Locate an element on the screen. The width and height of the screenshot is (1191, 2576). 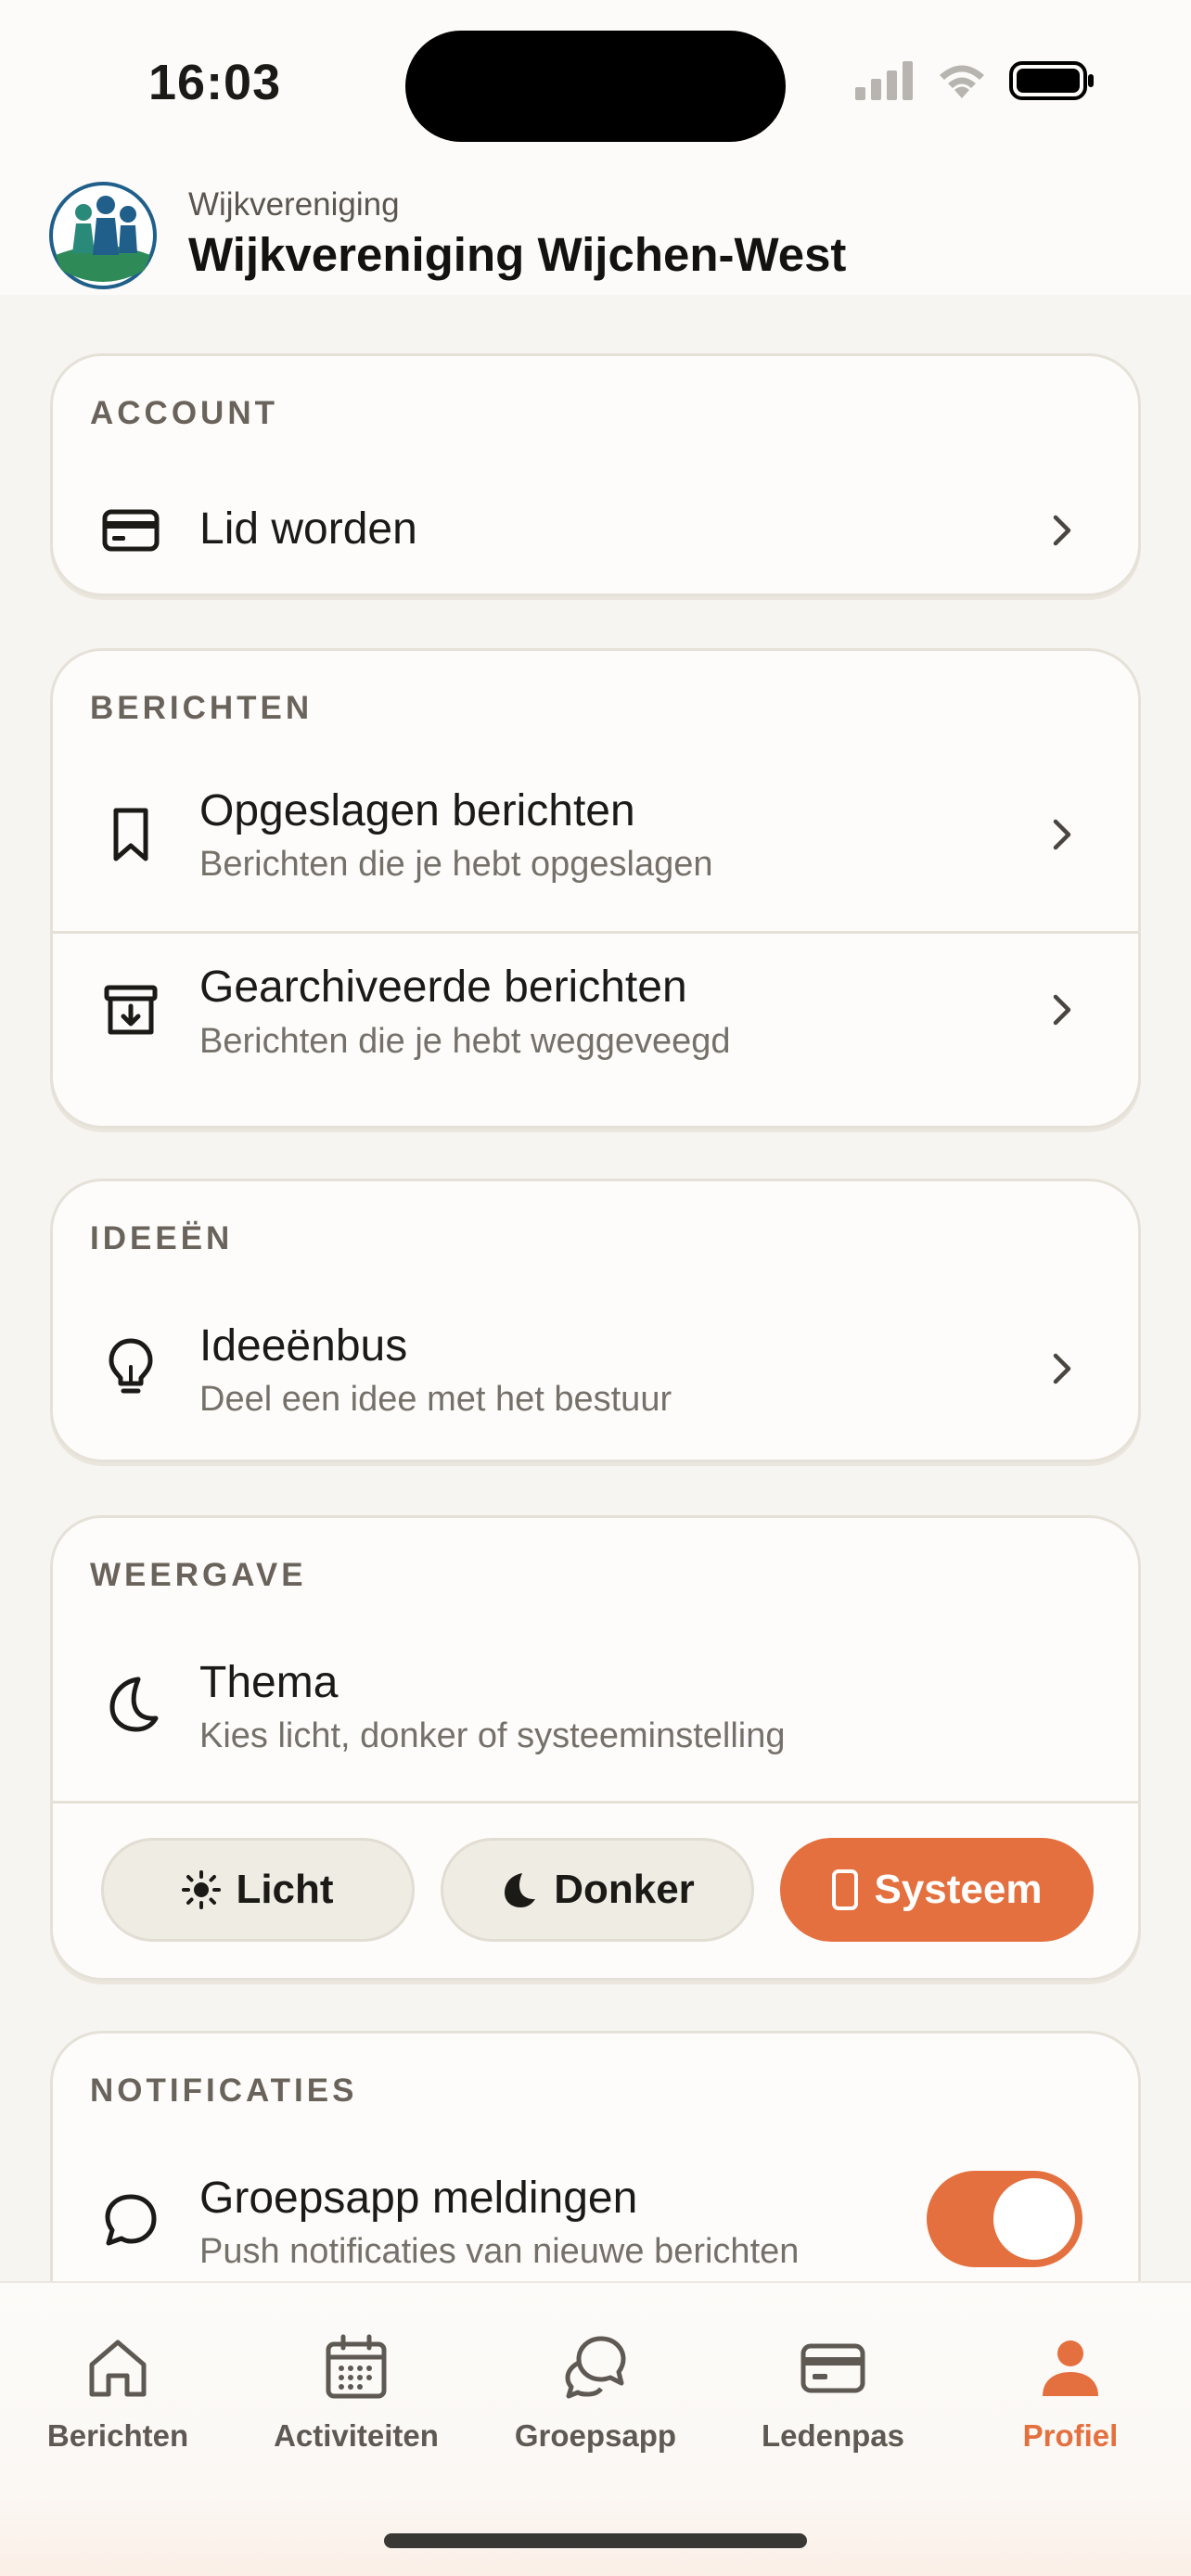
wifi-icon is located at coordinates (962, 81).